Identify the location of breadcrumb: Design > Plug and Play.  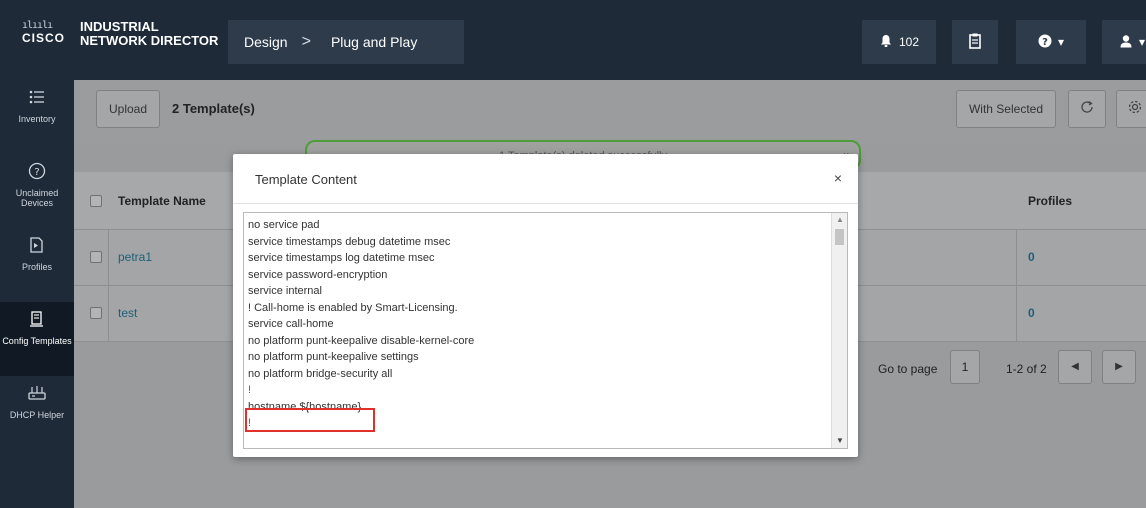
(346, 42).